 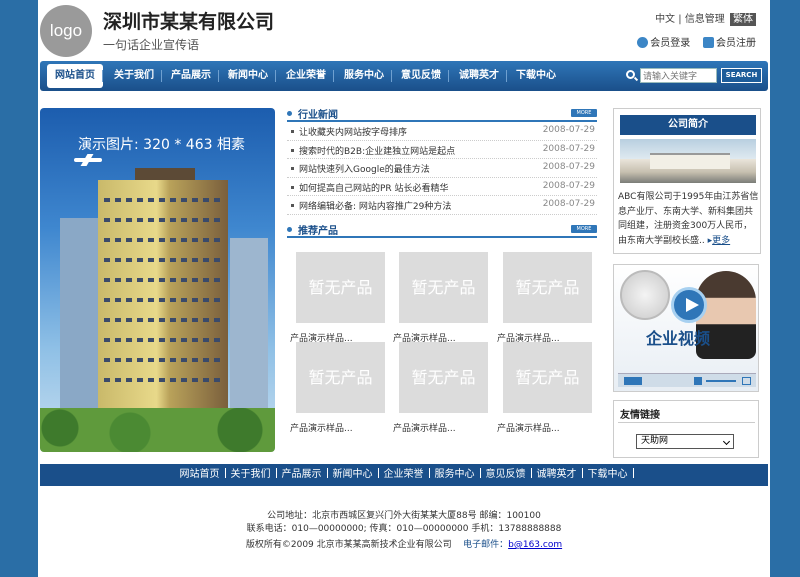 What do you see at coordinates (364, 168) in the screenshot?
I see `news-title: 网站快速列入Google的最佳方法` at bounding box center [364, 168].